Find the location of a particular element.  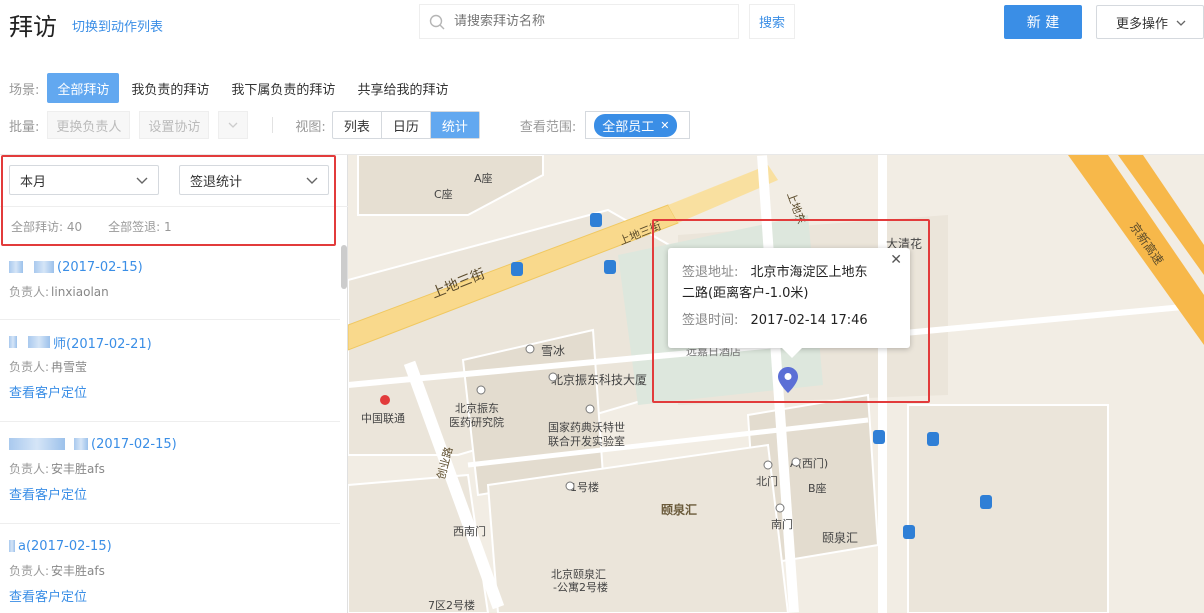

search-box is located at coordinates (579, 21).